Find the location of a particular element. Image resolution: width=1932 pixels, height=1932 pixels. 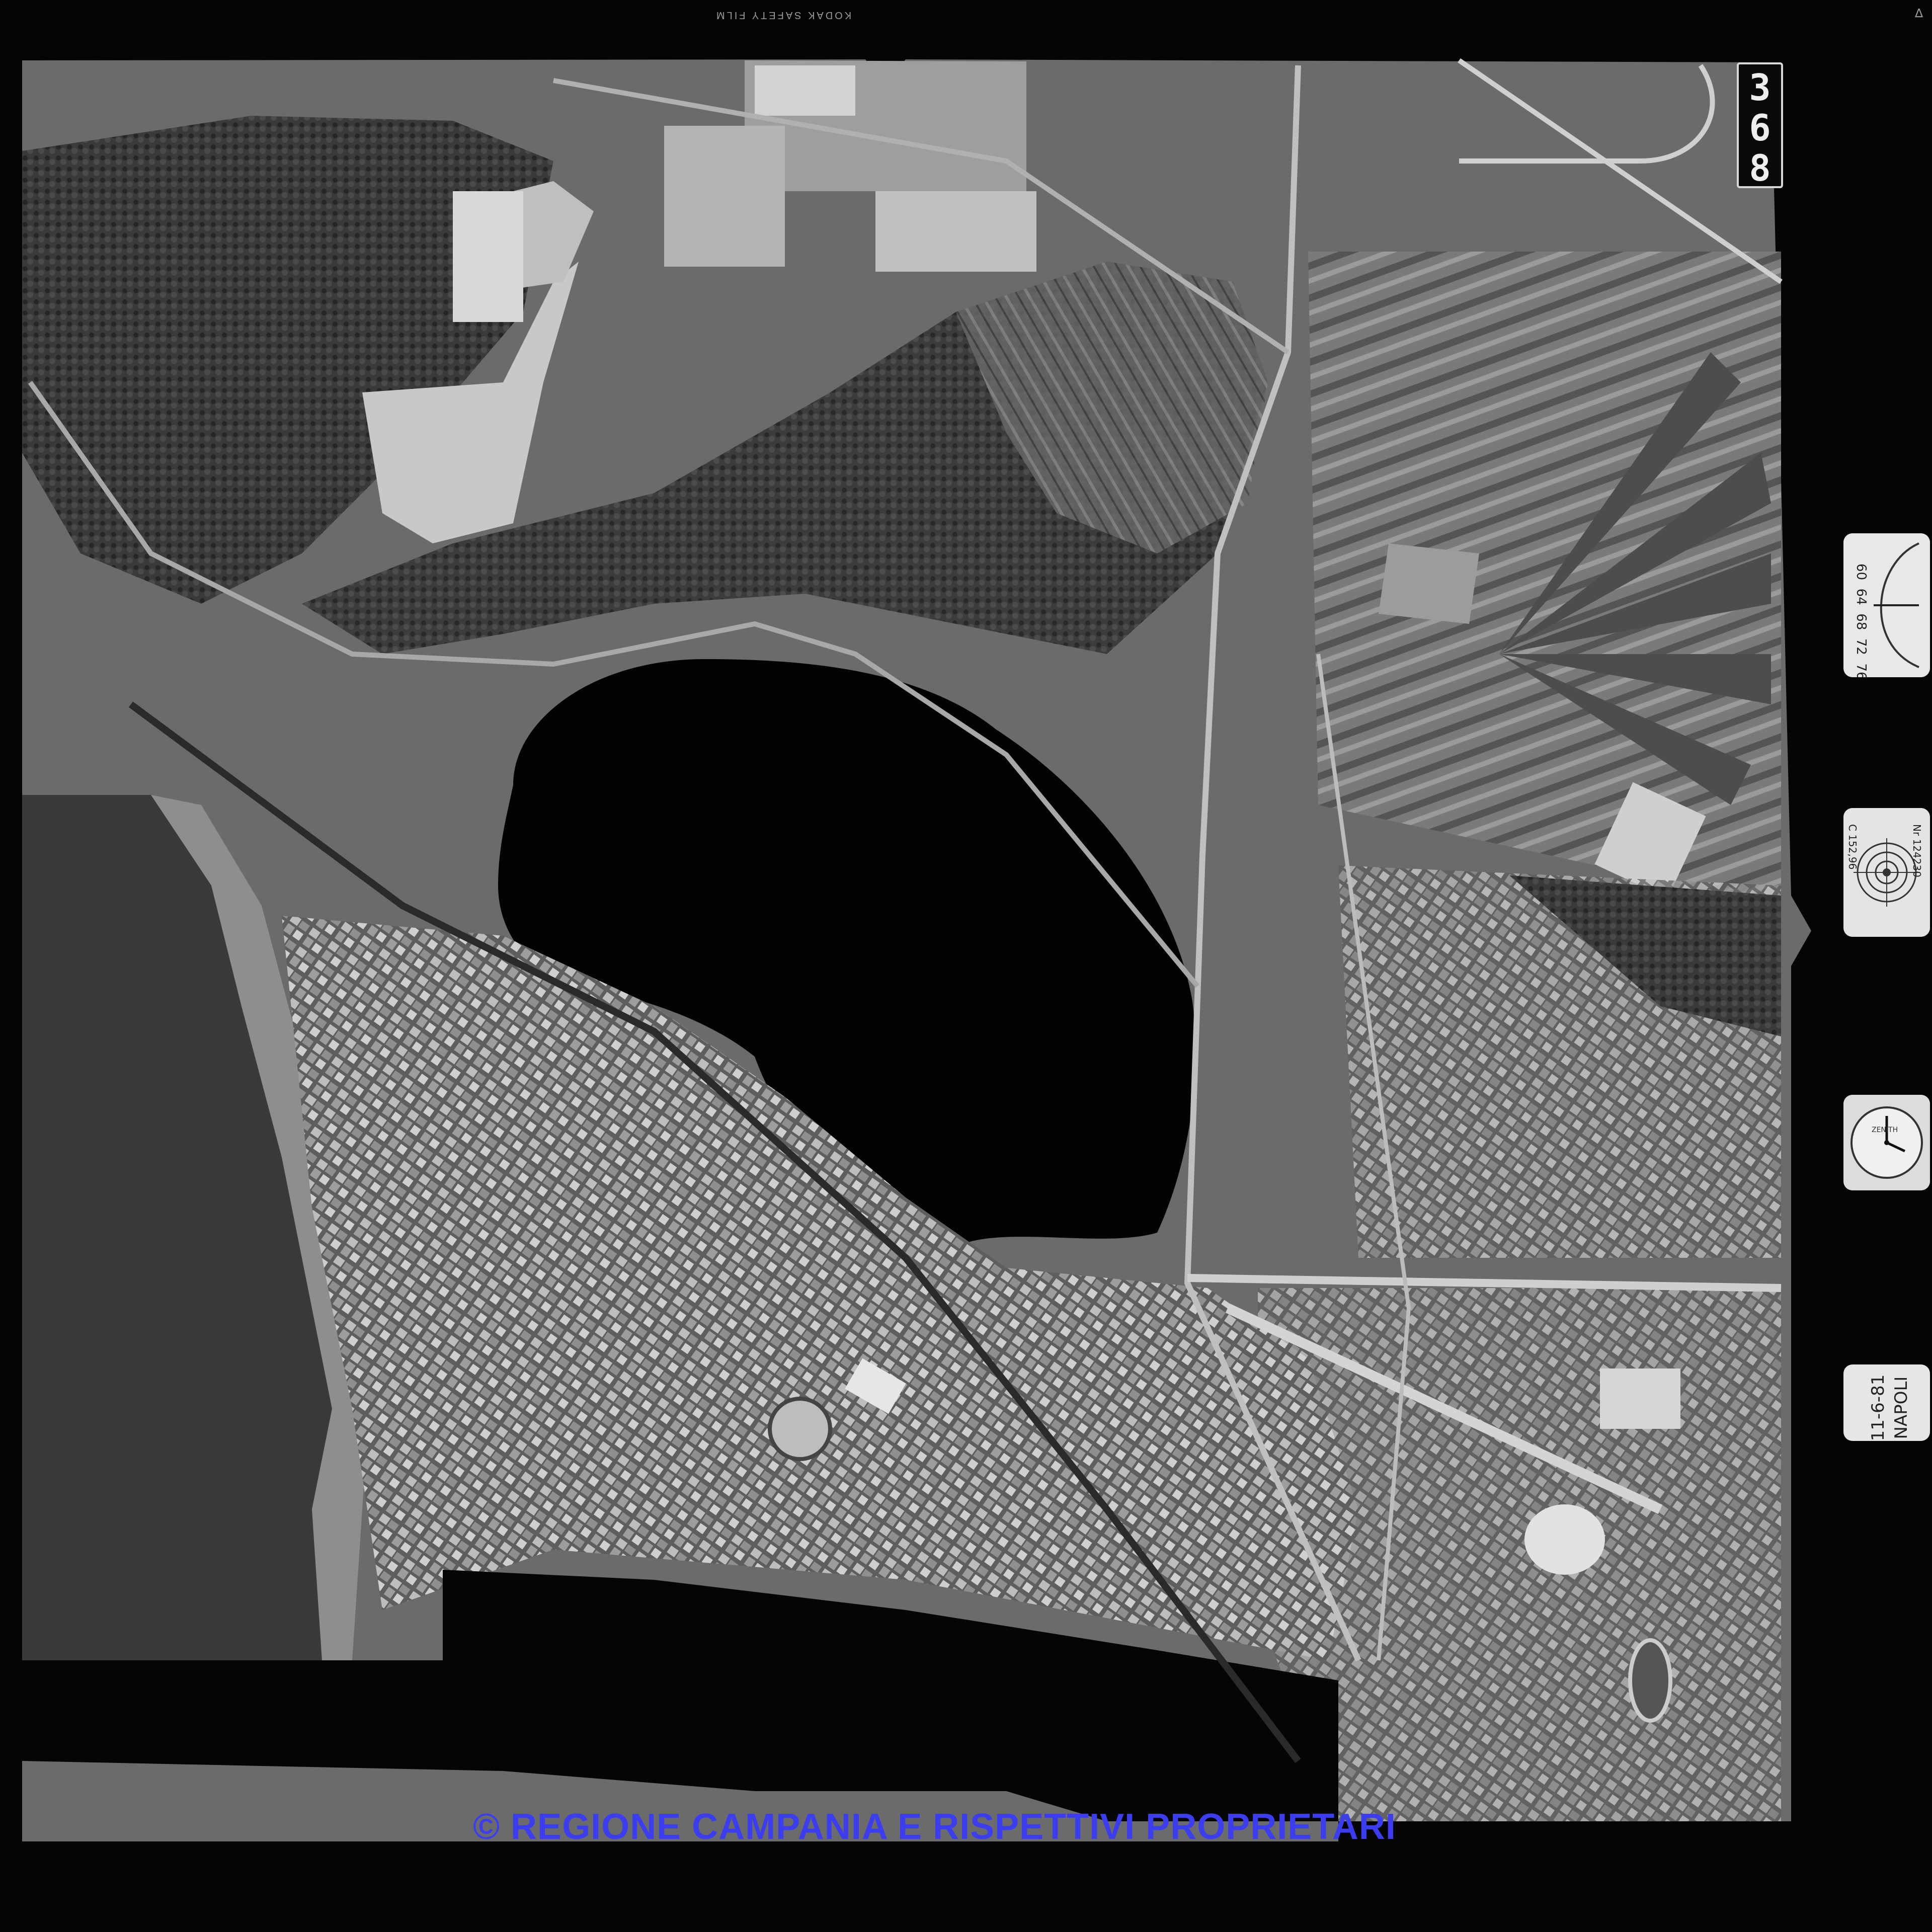

lens-serial: Nr 124230 is located at coordinates (1917, 851).